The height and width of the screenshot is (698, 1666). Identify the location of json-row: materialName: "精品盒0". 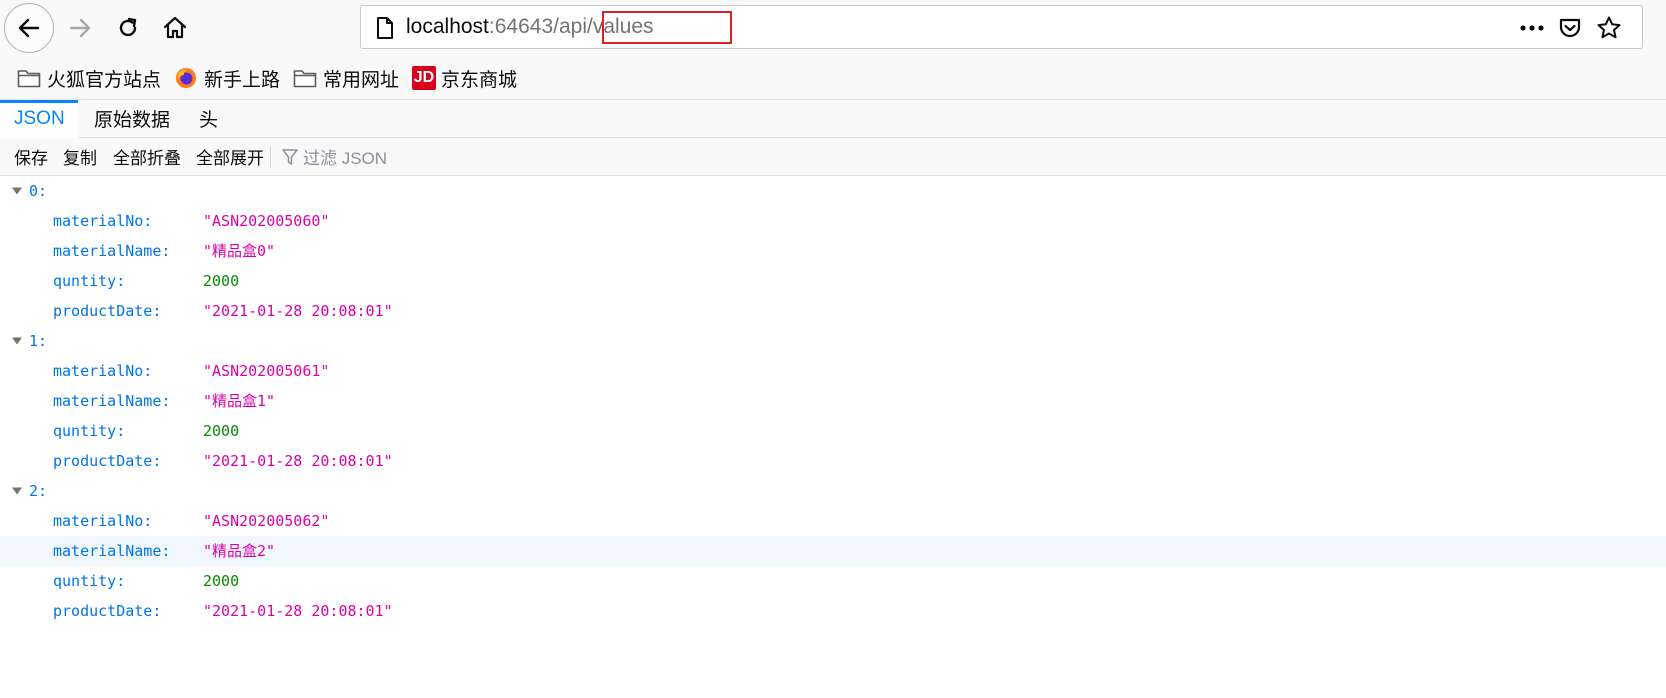
(833, 251).